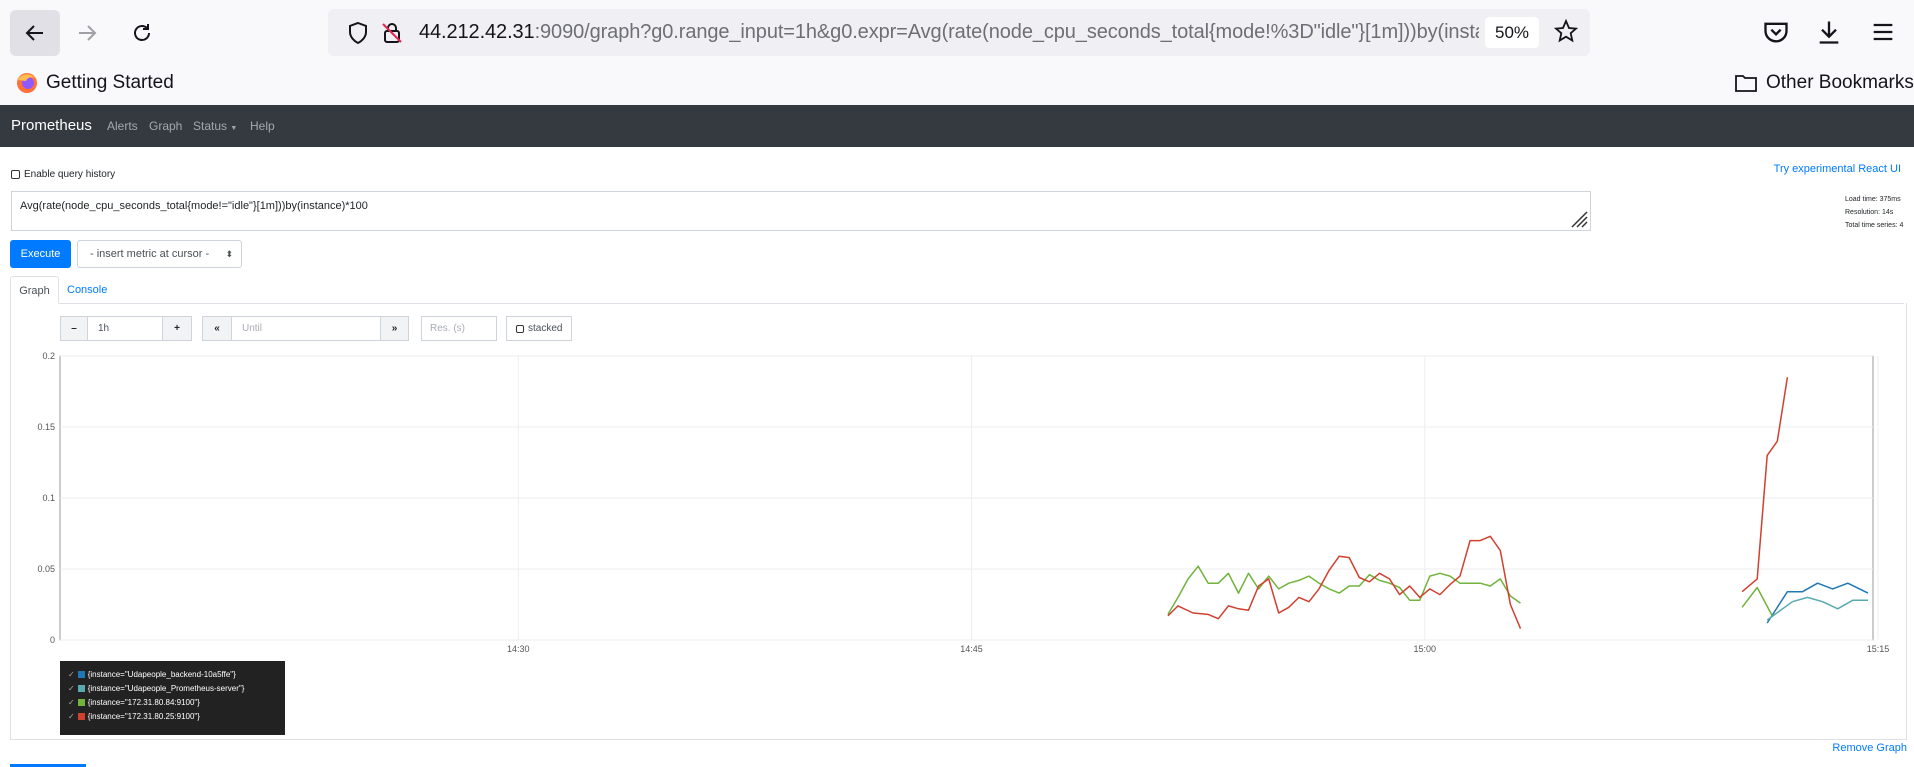 The height and width of the screenshot is (767, 1914). I want to click on legend-label: {instance="172.31.80.84:9100"}, so click(143, 702).